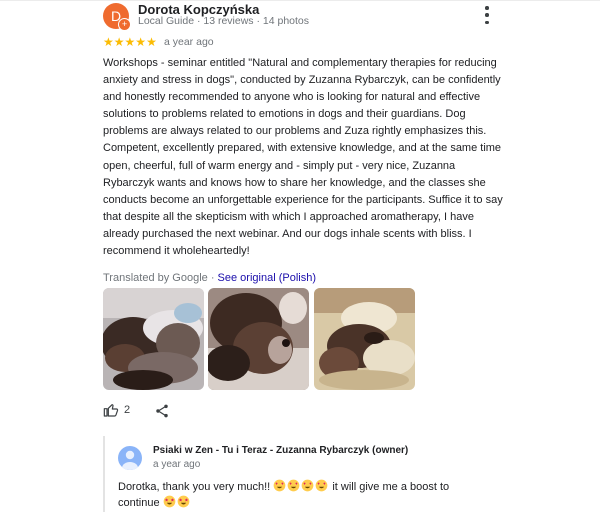  What do you see at coordinates (177, 464) in the screenshot?
I see `owner-reply-time: a year ago` at bounding box center [177, 464].